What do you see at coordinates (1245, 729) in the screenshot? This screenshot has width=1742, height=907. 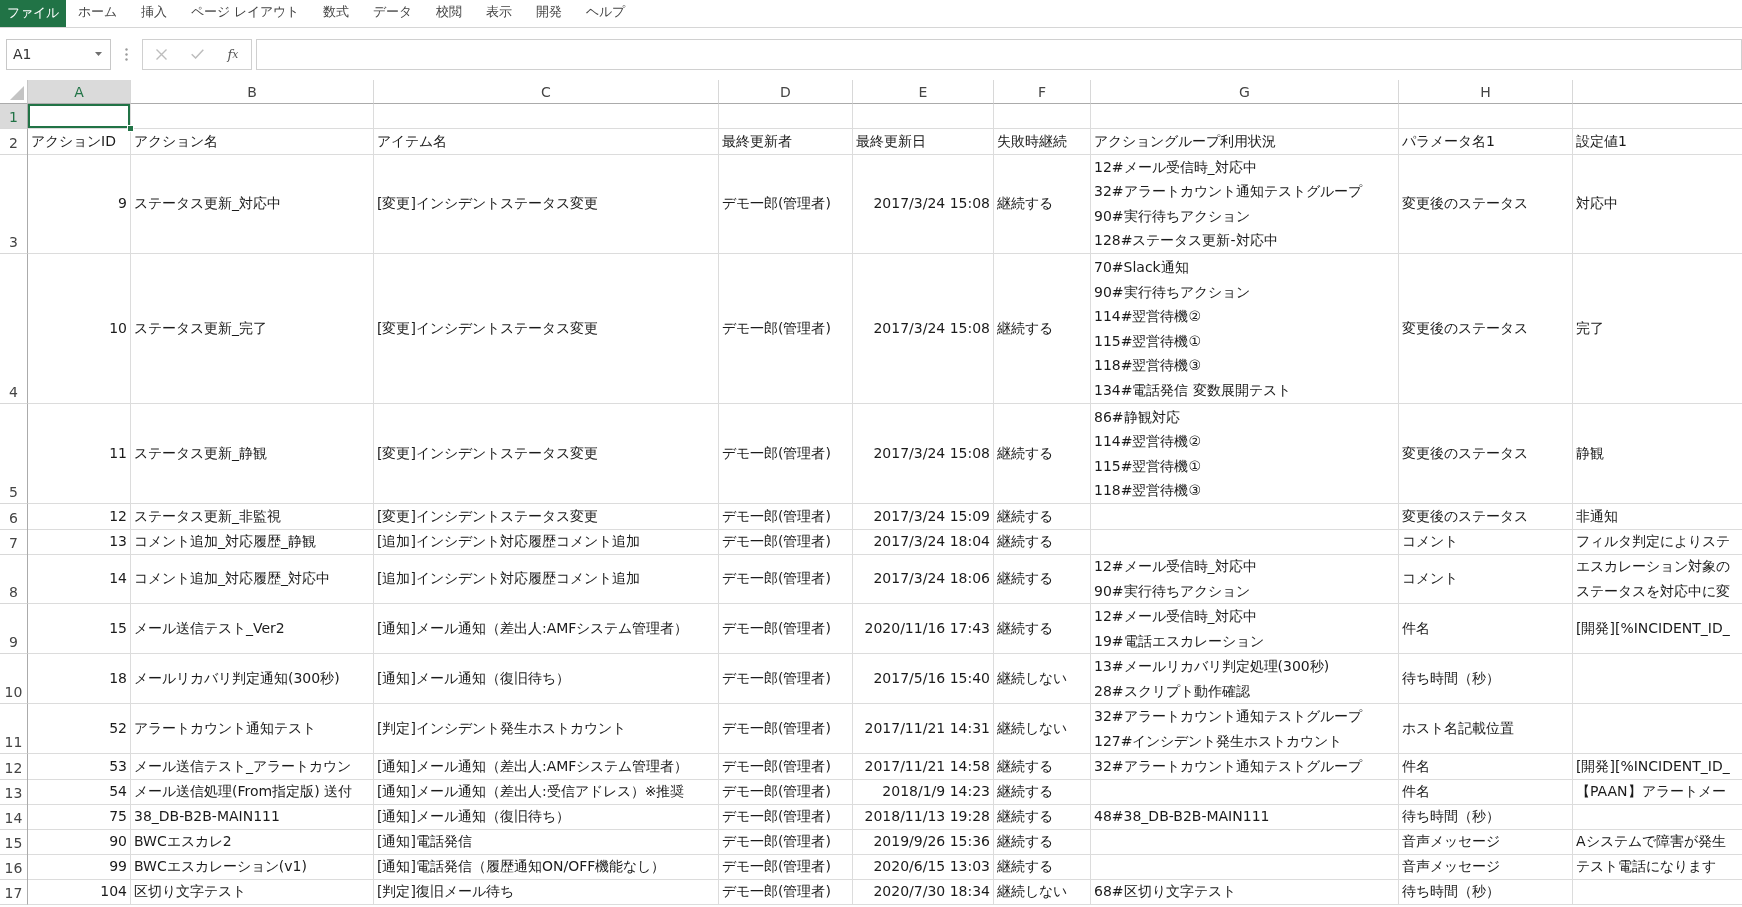 I see `sheet-cell: 32#アラートカウント通知テストグループ 127#インシデント発生ホストカウント` at bounding box center [1245, 729].